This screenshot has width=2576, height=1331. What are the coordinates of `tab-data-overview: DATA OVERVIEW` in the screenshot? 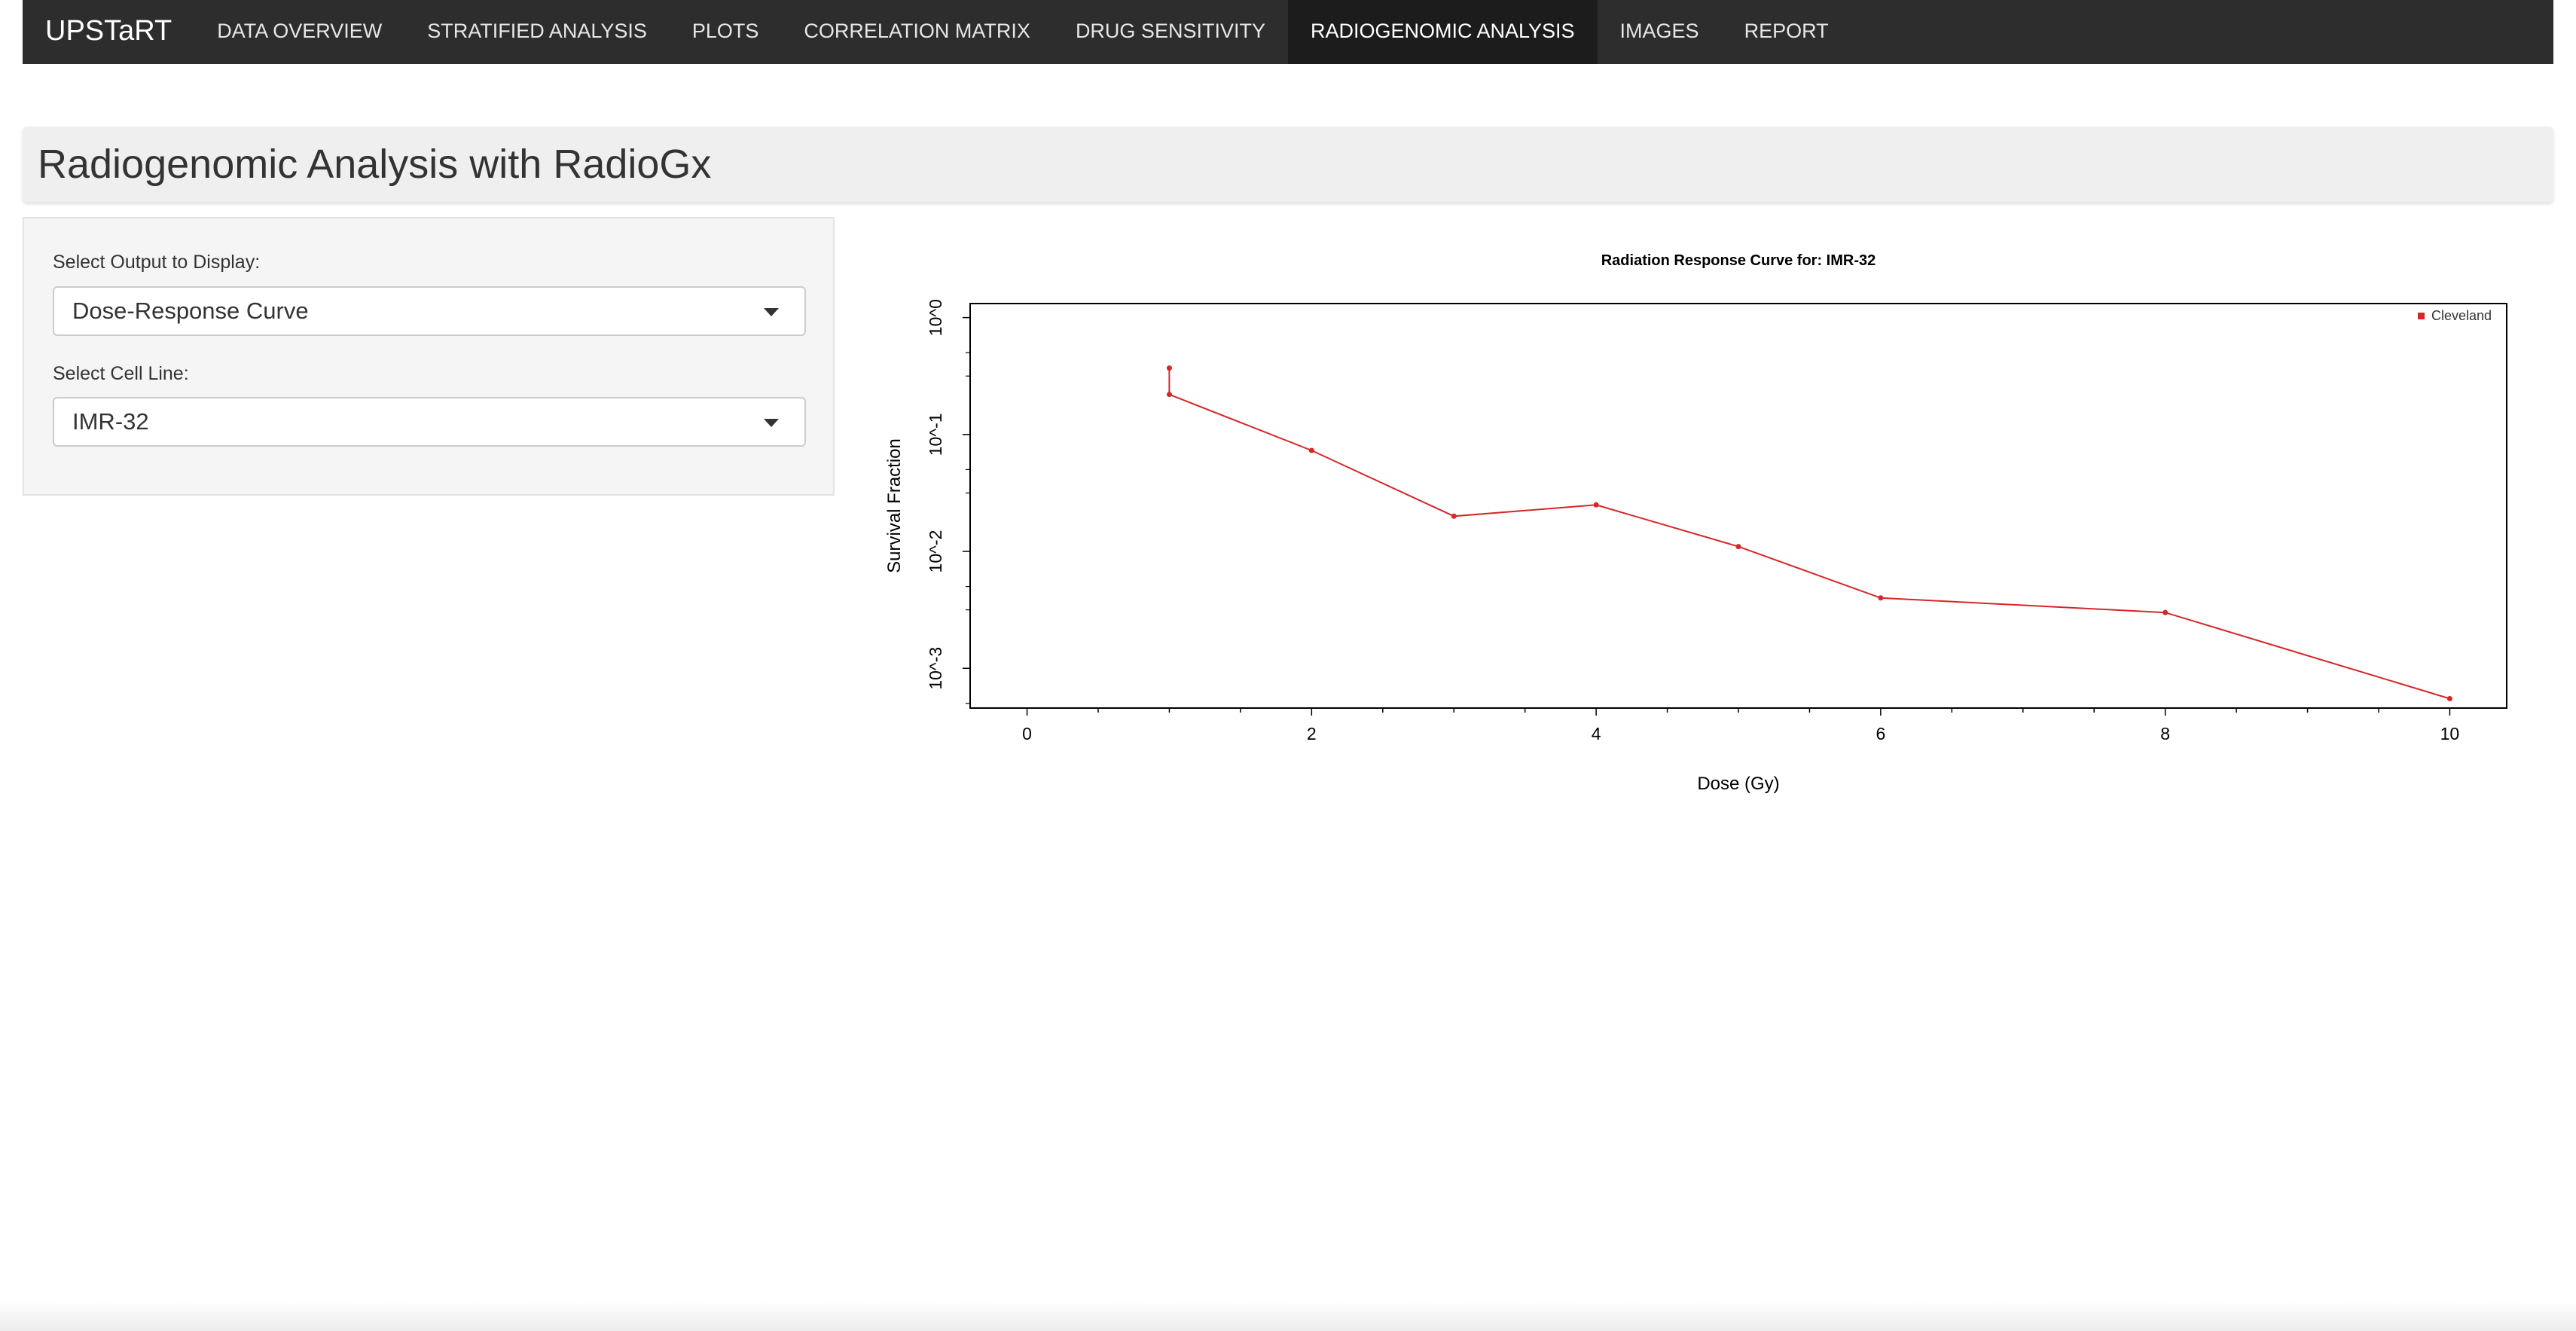 It's located at (299, 32).